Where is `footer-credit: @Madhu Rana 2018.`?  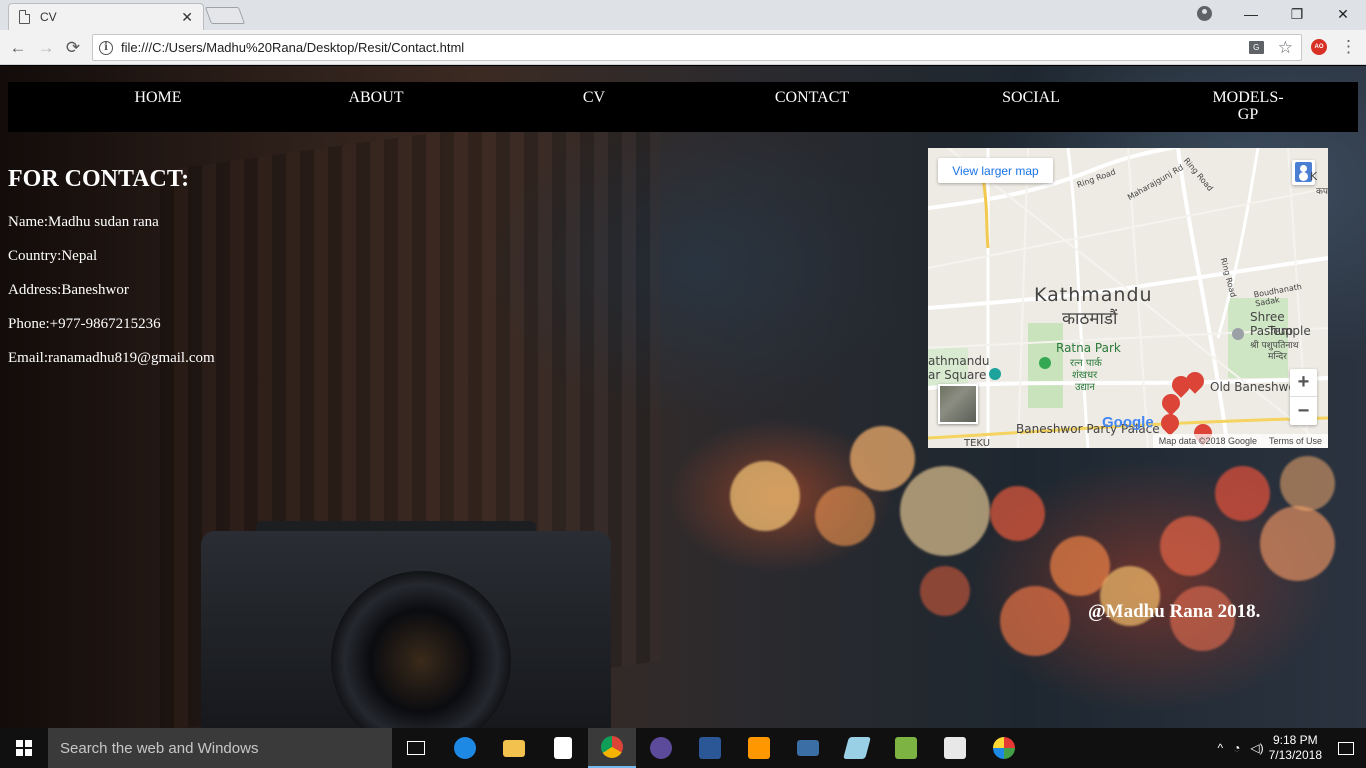 footer-credit: @Madhu Rana 2018. is located at coordinates (1174, 611).